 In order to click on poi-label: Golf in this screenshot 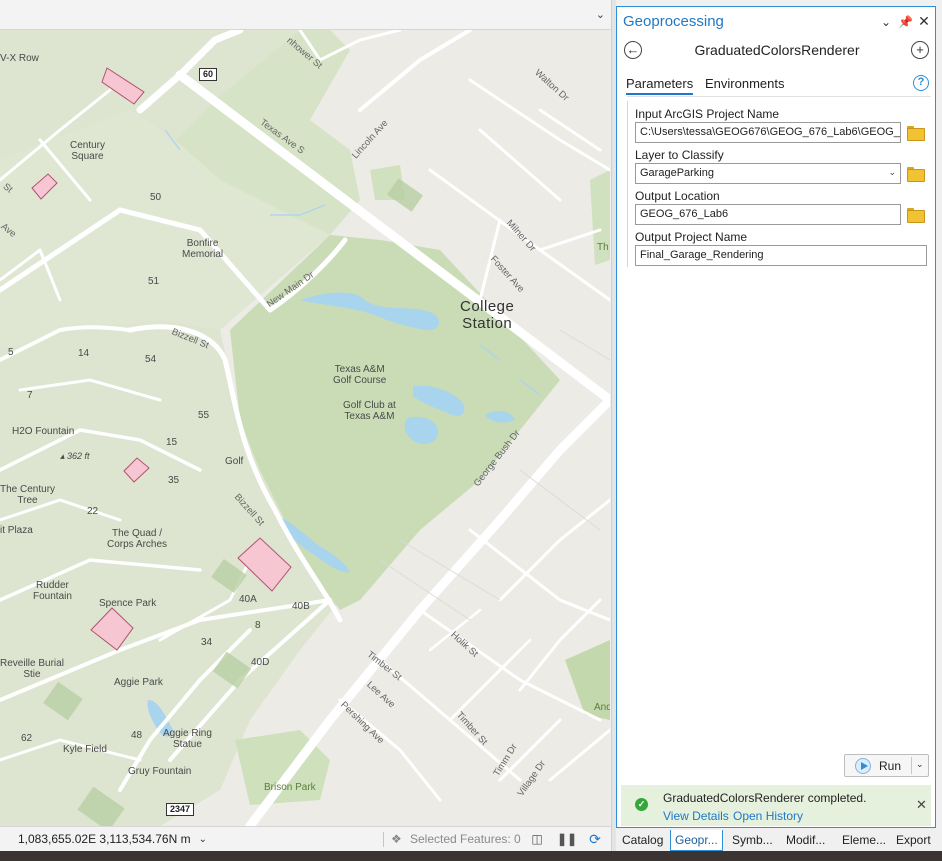, I will do `click(234, 461)`.